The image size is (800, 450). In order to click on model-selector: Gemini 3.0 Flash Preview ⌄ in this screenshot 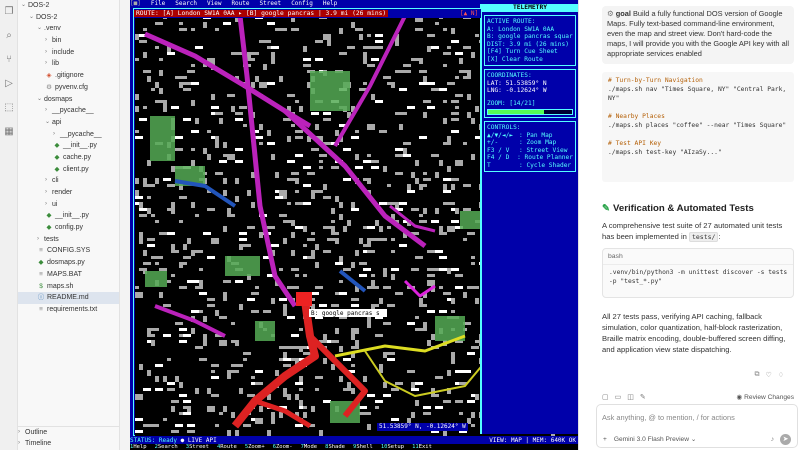, I will do `click(655, 439)`.